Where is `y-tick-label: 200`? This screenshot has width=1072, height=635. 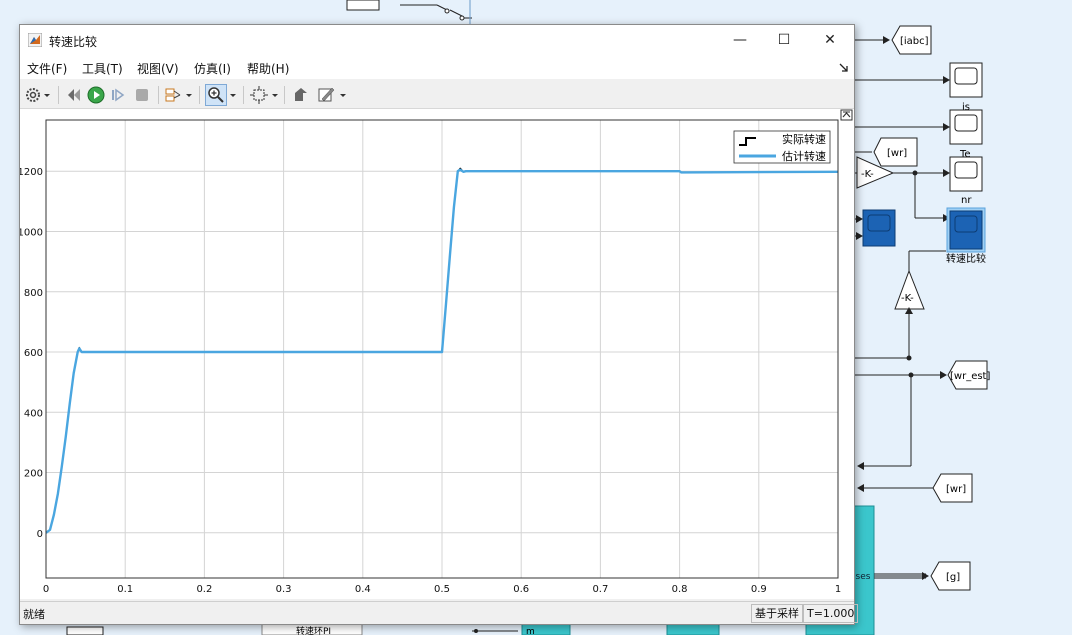 y-tick-label: 200 is located at coordinates (33, 474).